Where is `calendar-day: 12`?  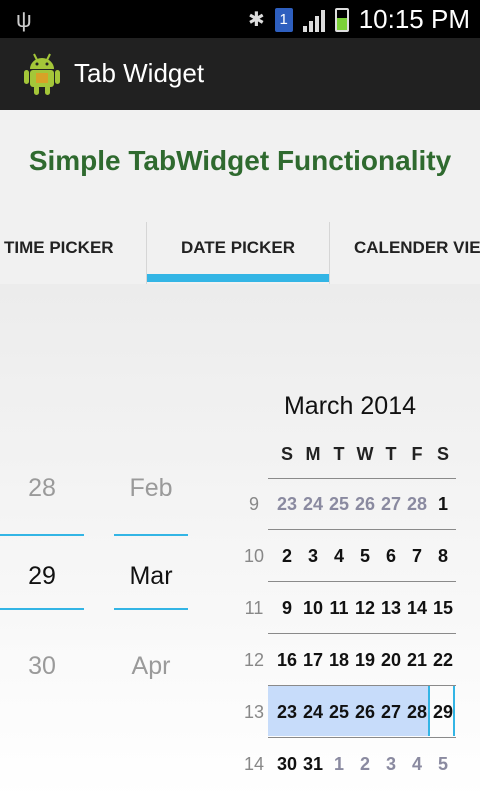 calendar-day: 12 is located at coordinates (365, 608).